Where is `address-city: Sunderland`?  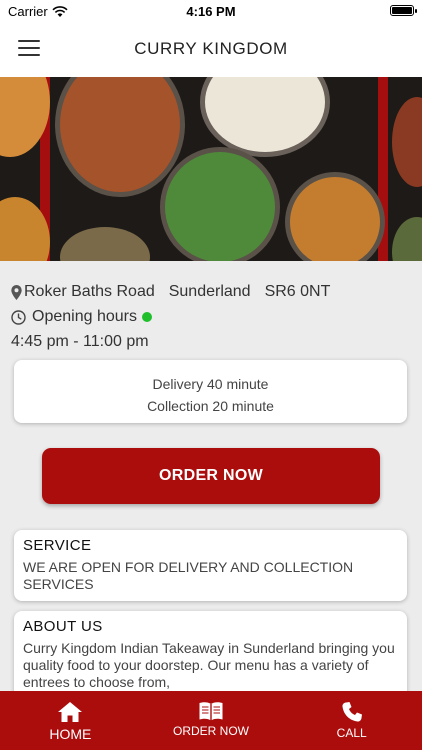 address-city: Sunderland is located at coordinates (209, 291).